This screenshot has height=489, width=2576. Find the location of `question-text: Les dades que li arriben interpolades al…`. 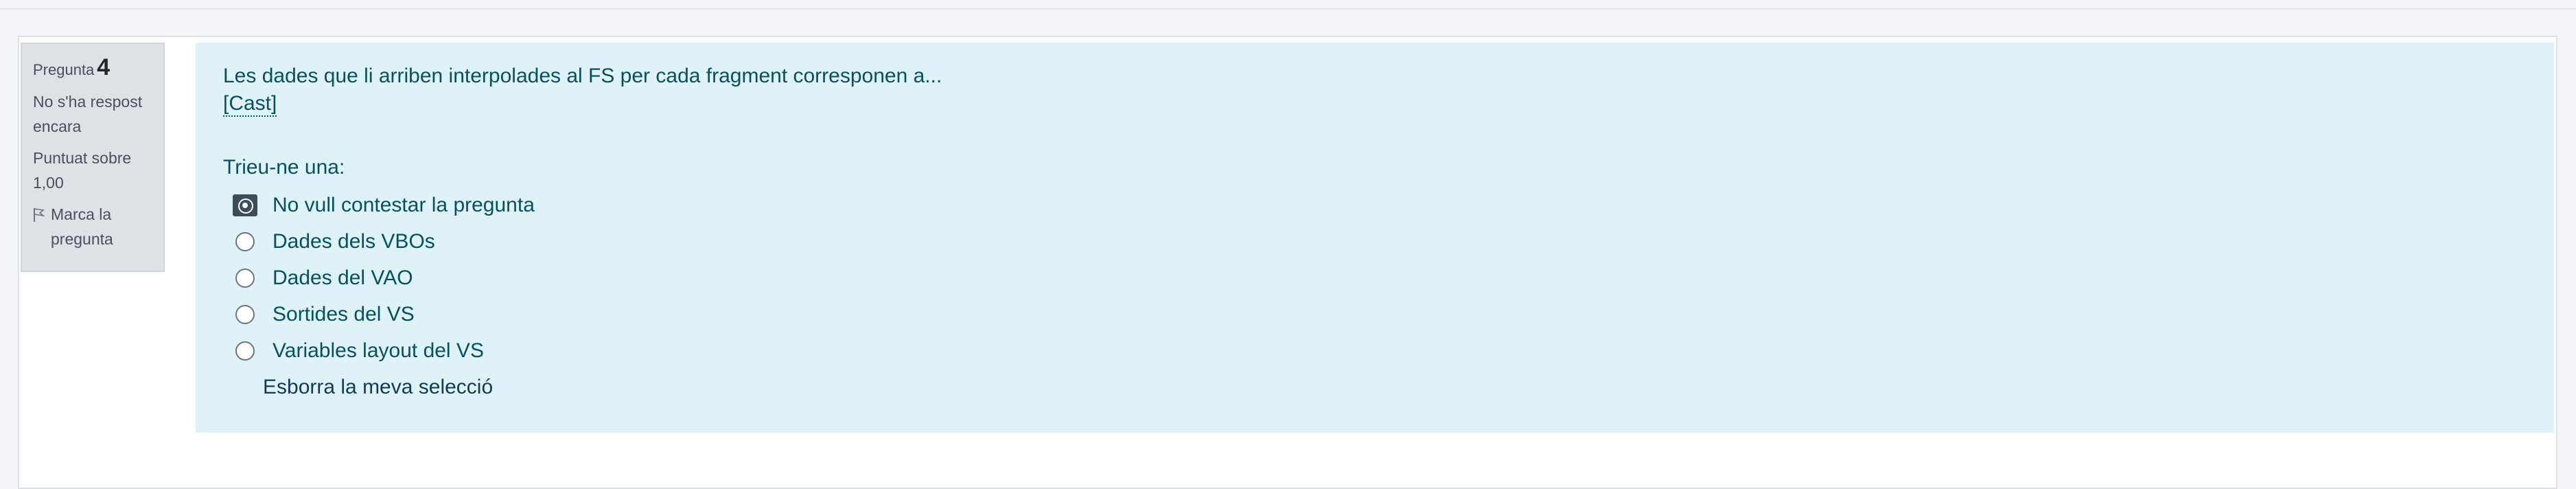

question-text: Les dades que li arriben interpolades al… is located at coordinates (582, 76).